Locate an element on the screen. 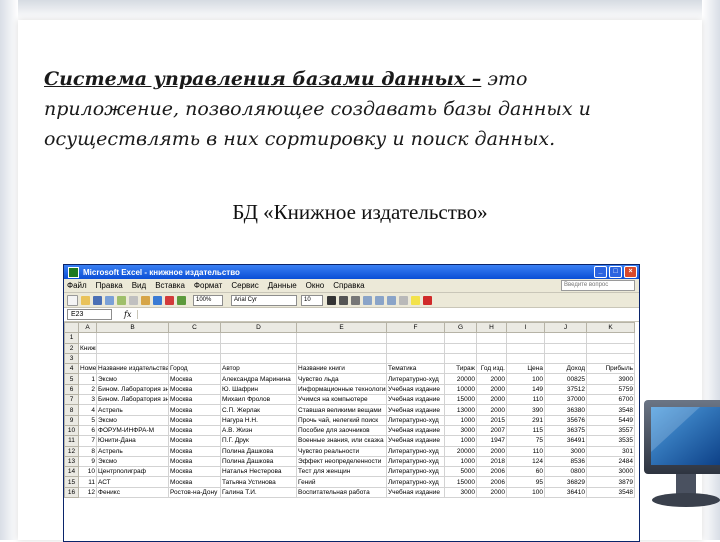  table-cell: Чувство льда is located at coordinates (341, 379).